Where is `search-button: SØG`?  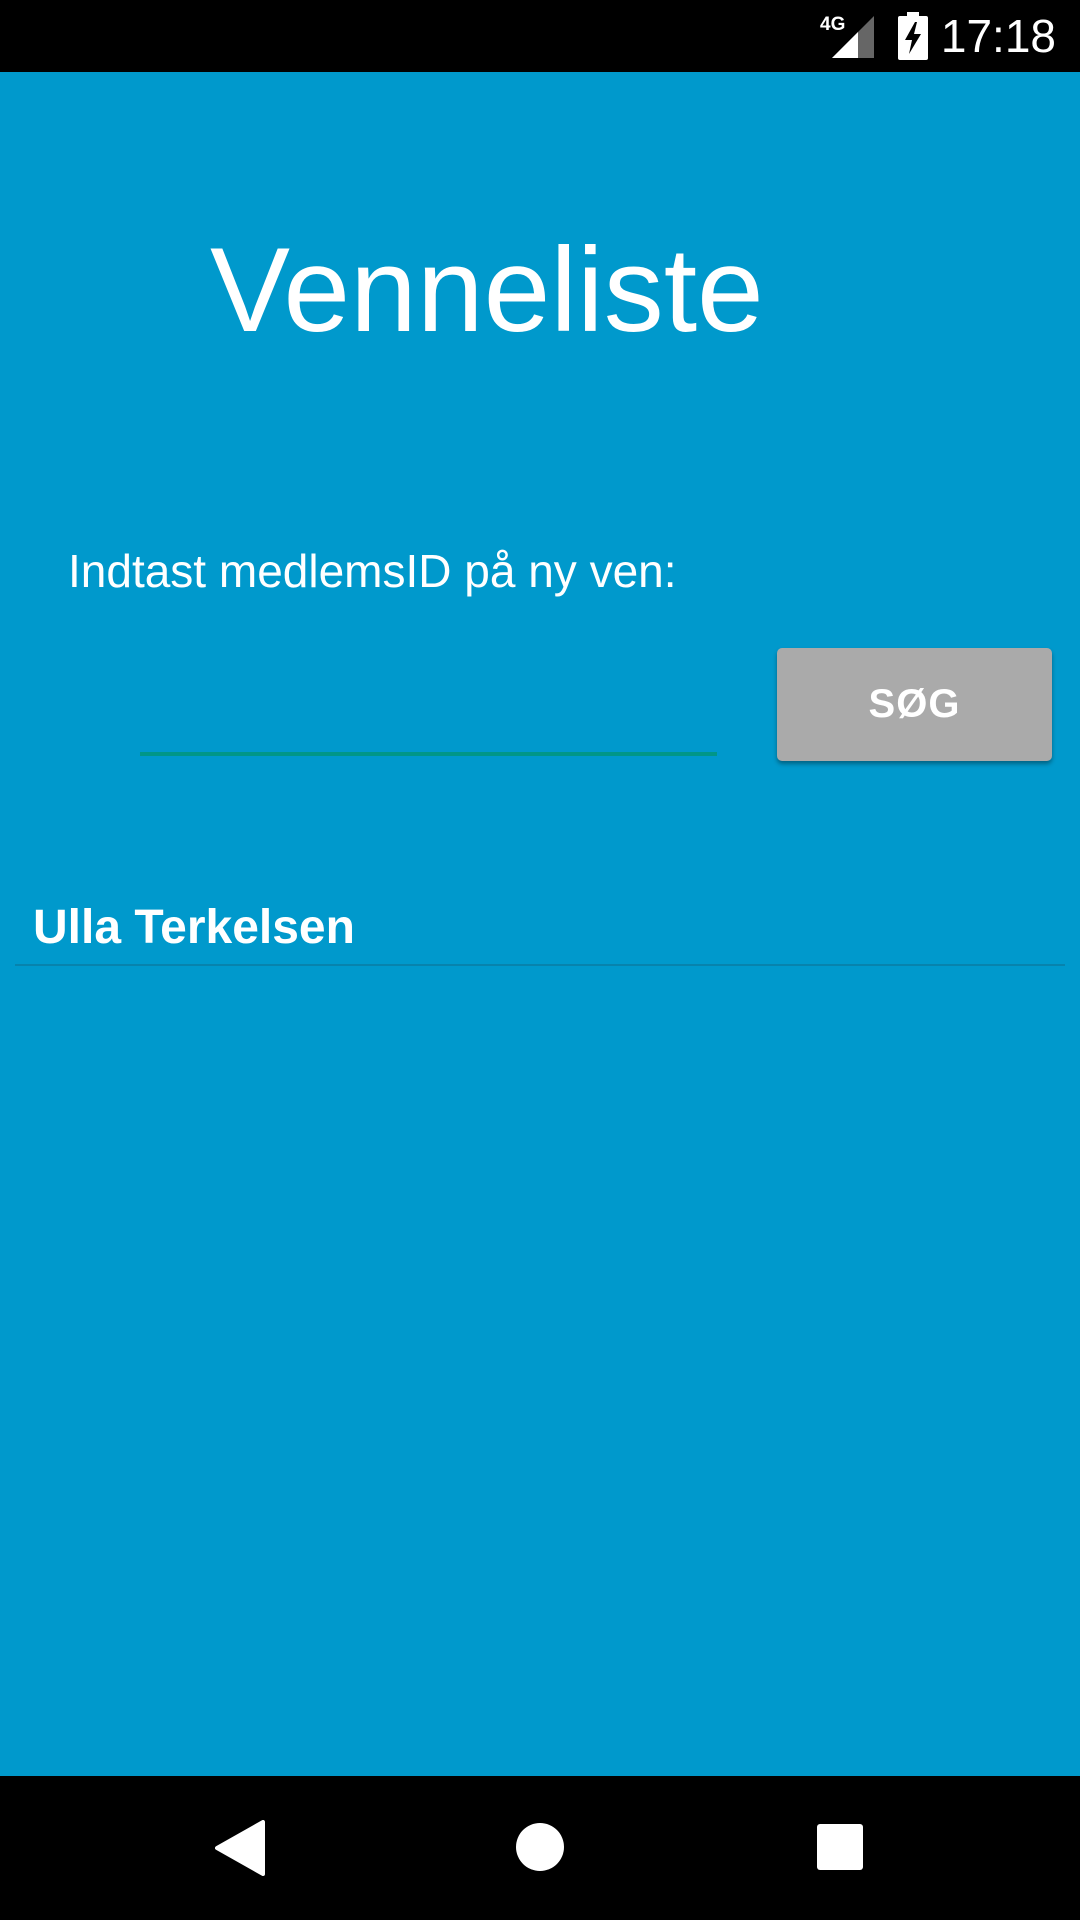 search-button: SØG is located at coordinates (914, 704).